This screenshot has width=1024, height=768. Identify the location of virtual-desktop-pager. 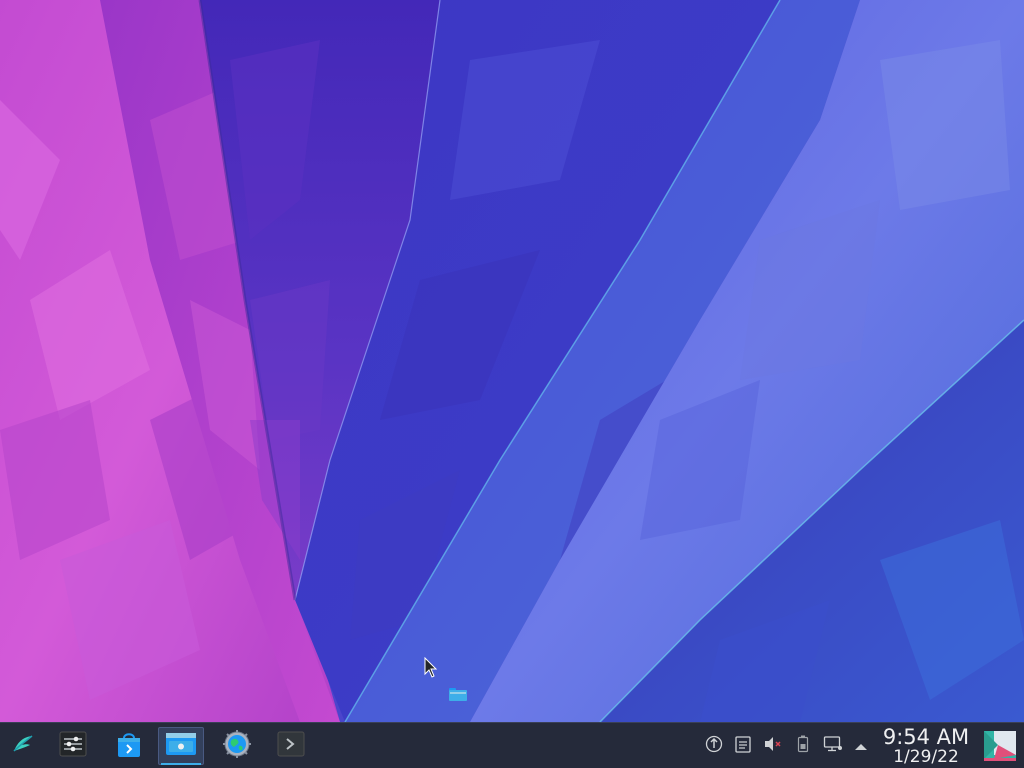
(1000, 746).